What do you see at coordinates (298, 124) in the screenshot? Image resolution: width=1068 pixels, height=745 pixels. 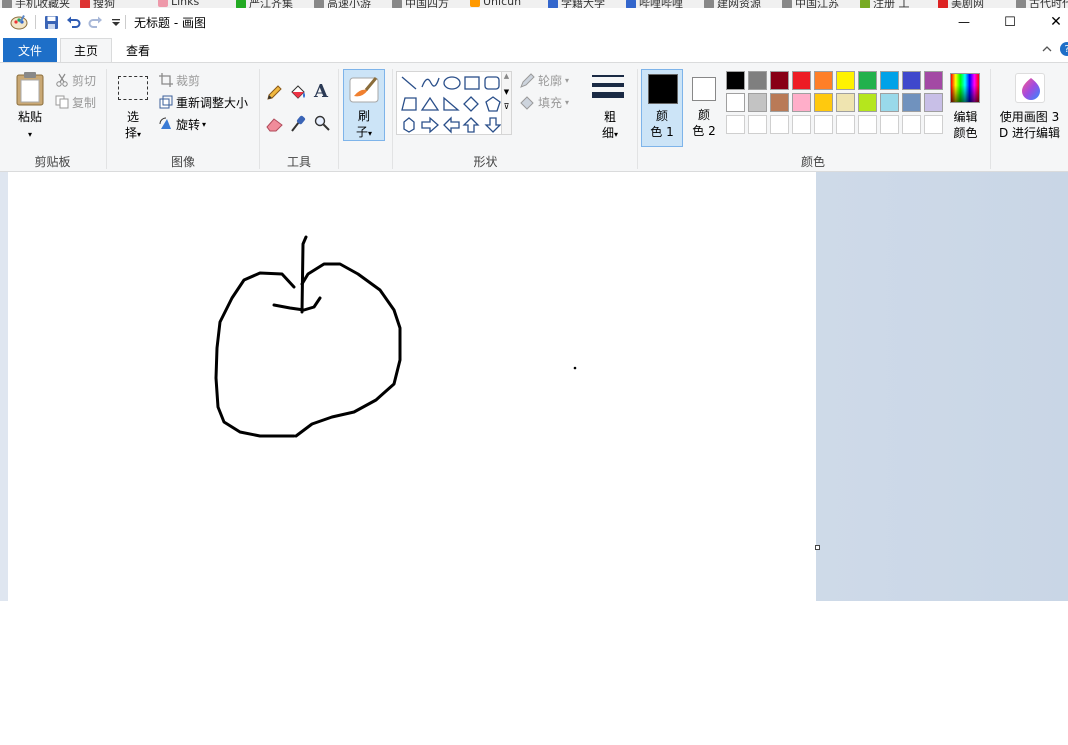 I see `color-picker-icon` at bounding box center [298, 124].